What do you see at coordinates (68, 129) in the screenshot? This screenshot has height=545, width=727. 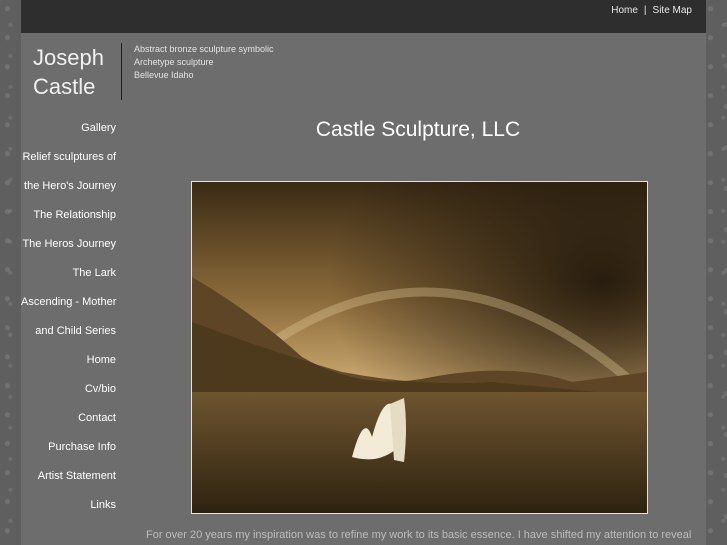 I see `sidebar-item-gallery: Gallery` at bounding box center [68, 129].